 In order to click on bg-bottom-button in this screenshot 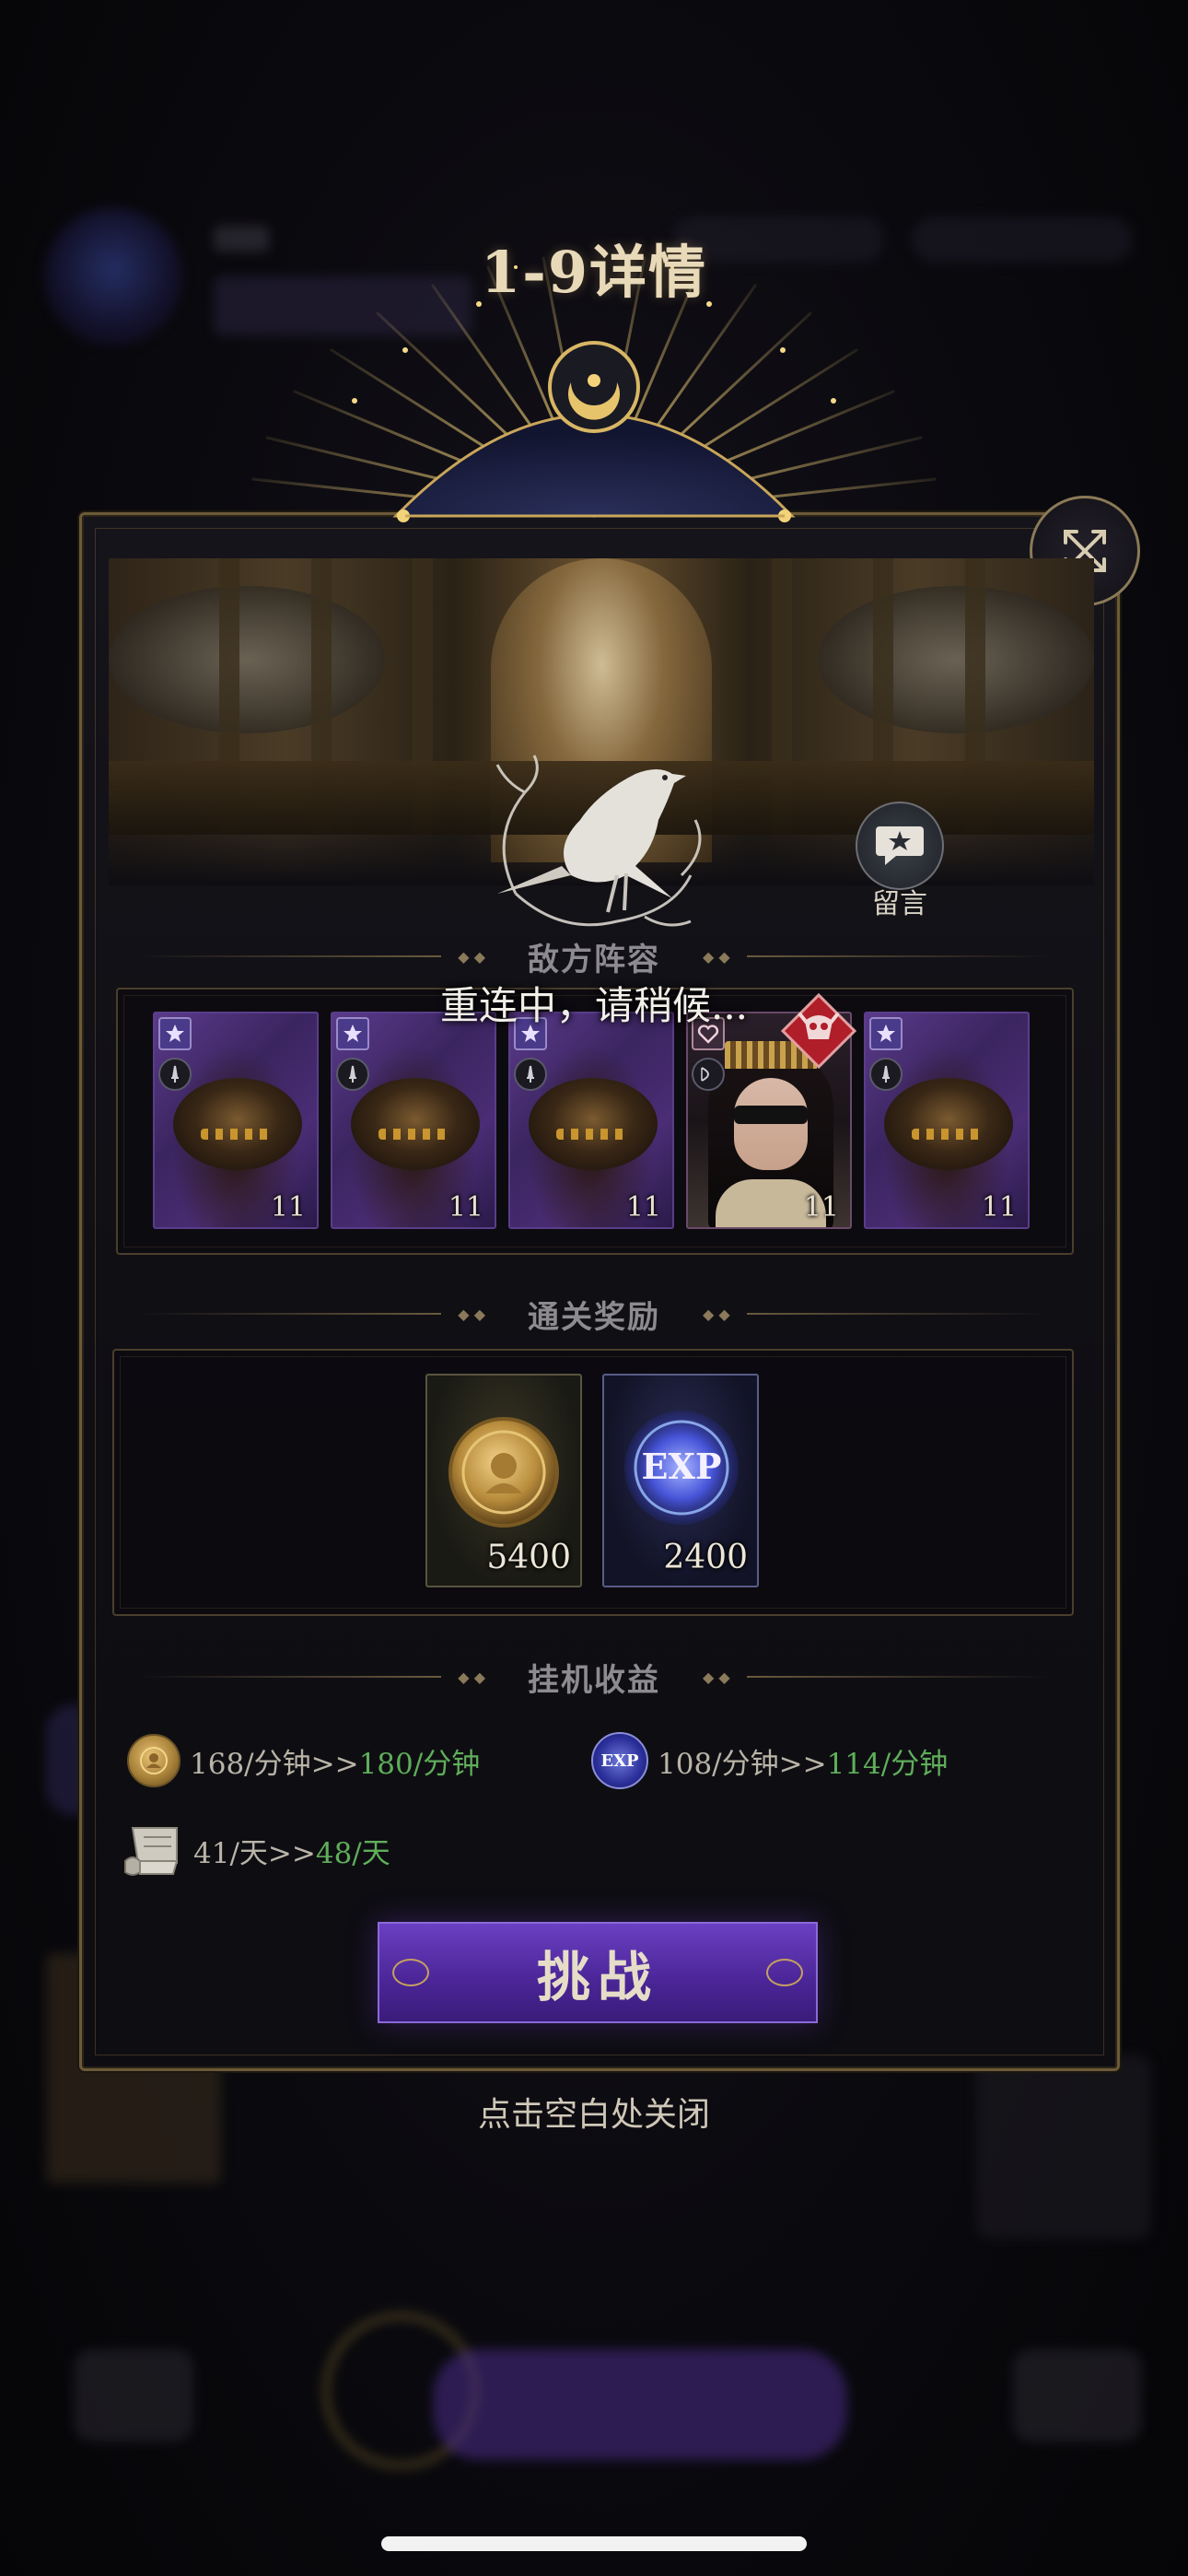, I will do `click(640, 2404)`.